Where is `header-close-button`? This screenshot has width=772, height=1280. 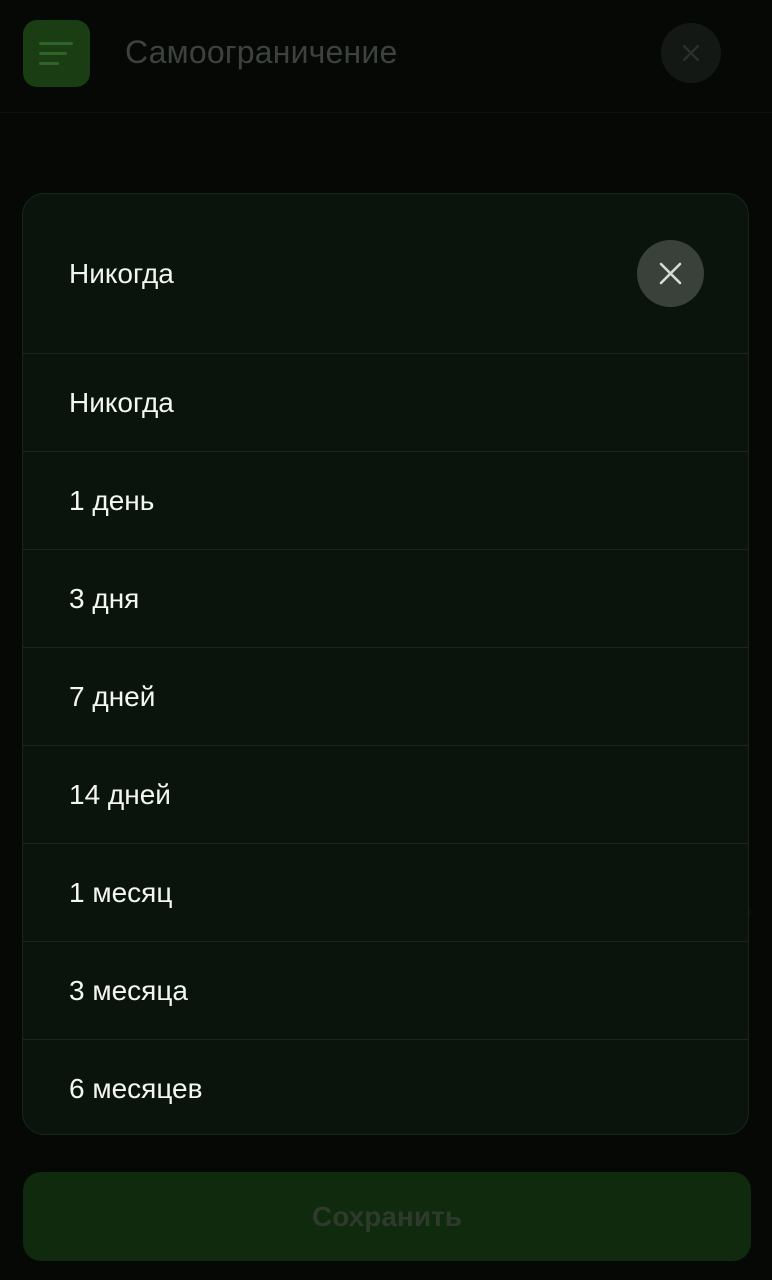
header-close-button is located at coordinates (691, 53).